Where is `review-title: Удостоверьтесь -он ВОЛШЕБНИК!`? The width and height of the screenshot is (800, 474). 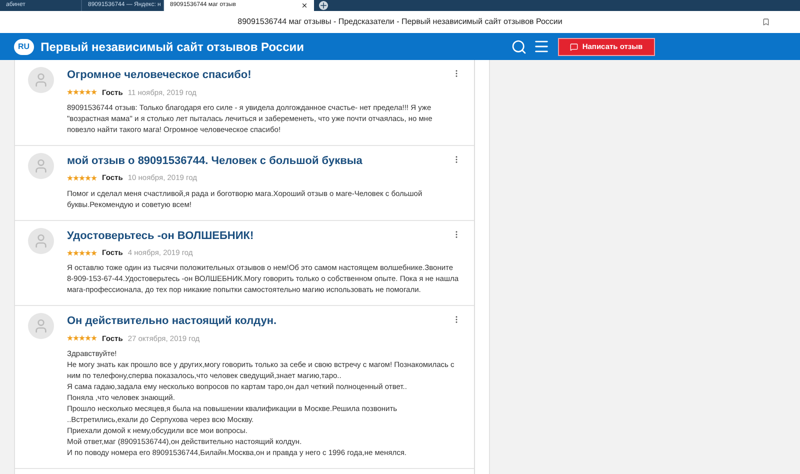 review-title: Удостоверьтесь -он ВОЛШЕБНИК! is located at coordinates (160, 236).